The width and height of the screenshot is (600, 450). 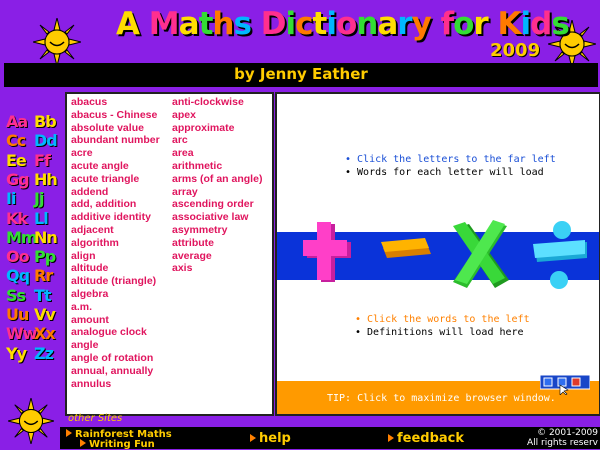 I want to click on instruction-definitions-load: • Definitions will load here, so click(x=439, y=332).